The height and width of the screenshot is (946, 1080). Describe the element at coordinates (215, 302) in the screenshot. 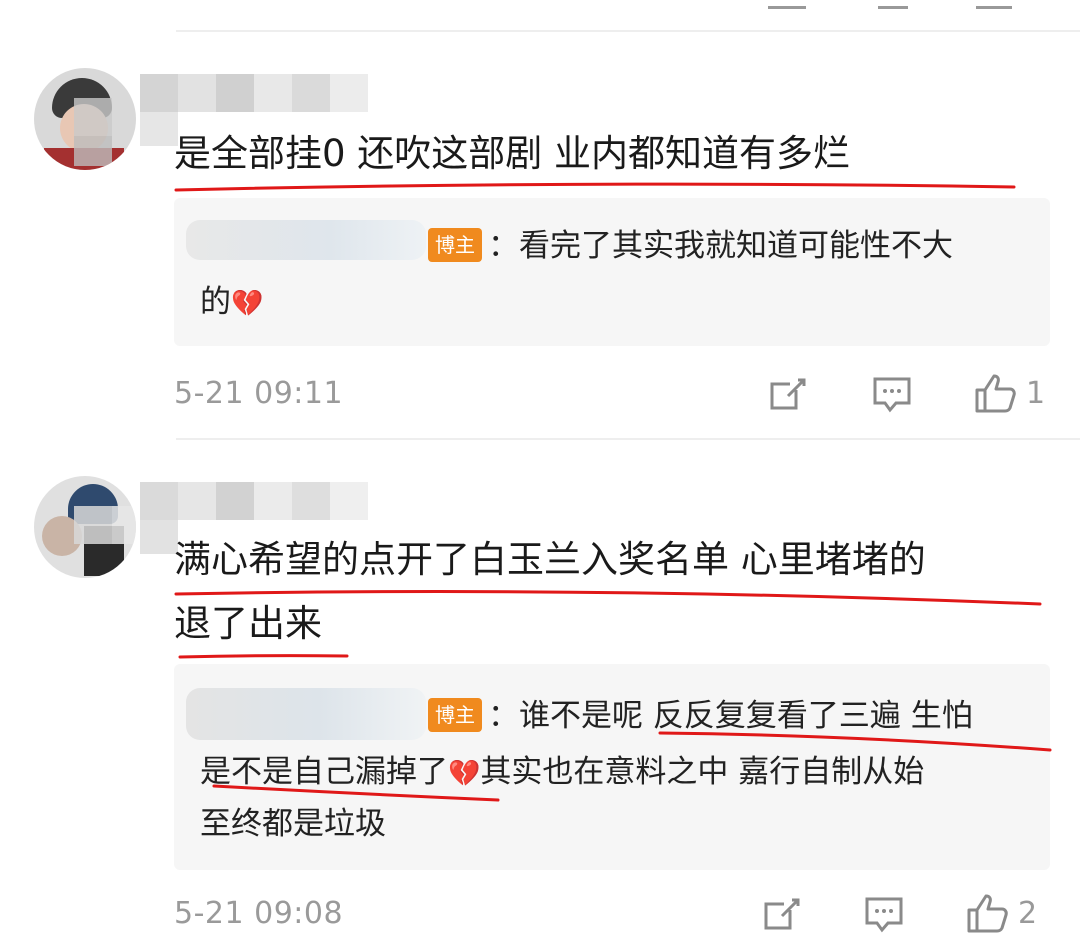

I see `reply-text-2: 的` at that location.